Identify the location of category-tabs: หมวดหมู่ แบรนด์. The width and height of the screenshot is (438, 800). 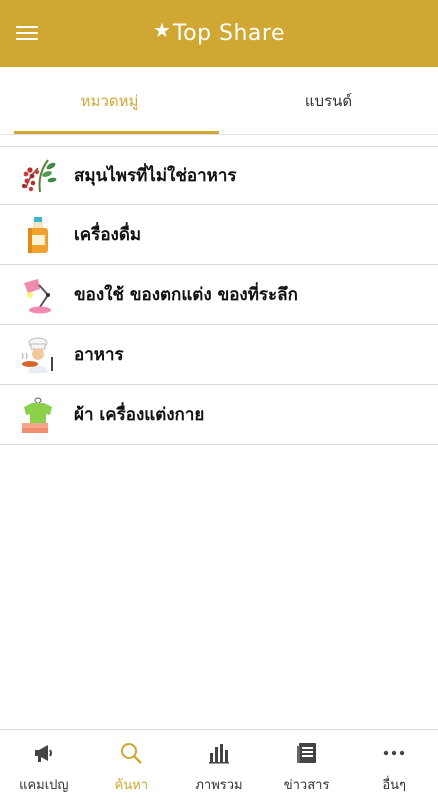
(219, 101).